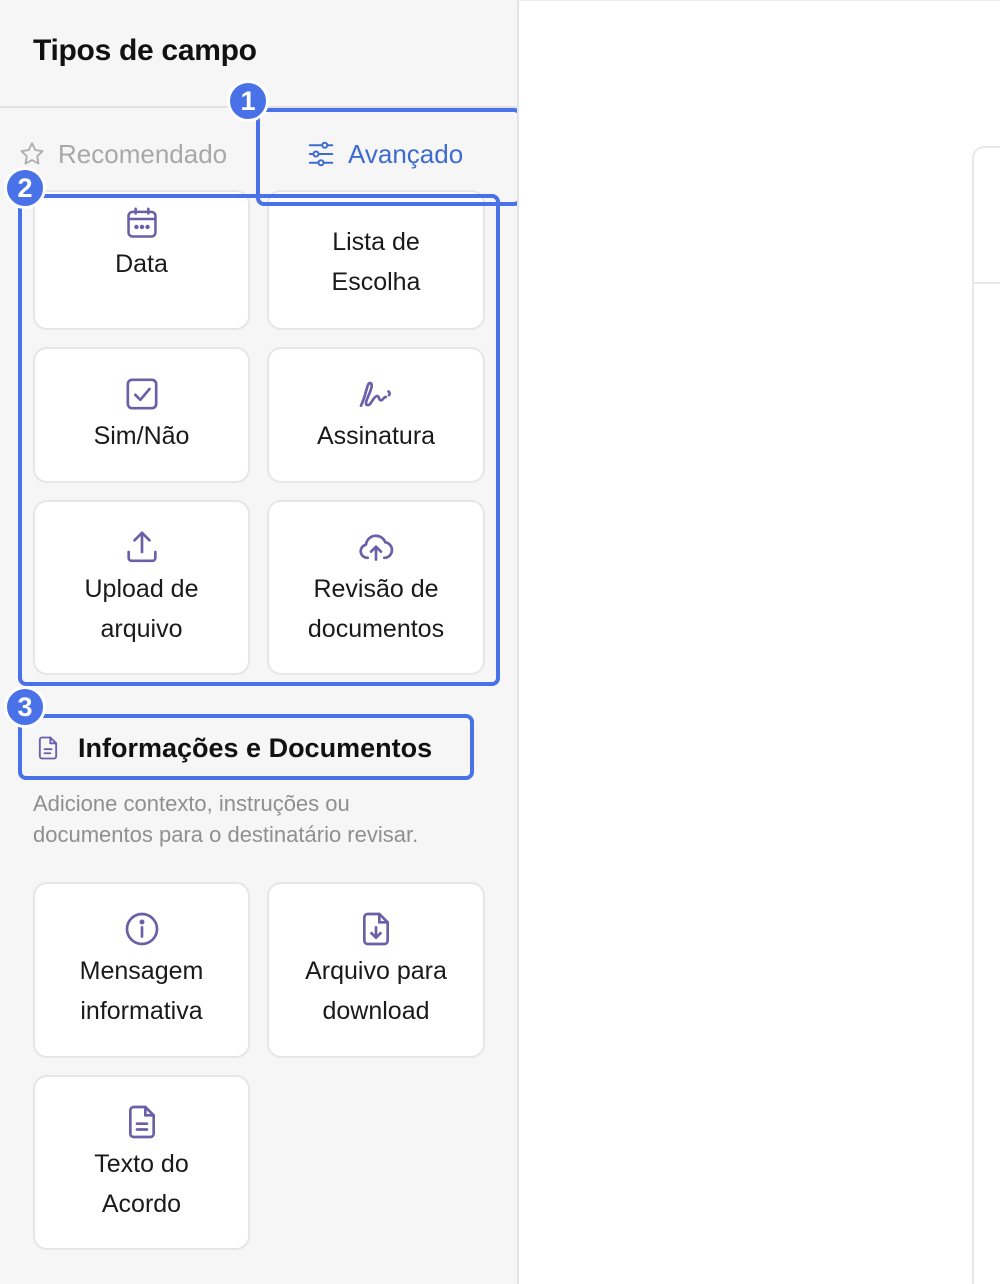 The height and width of the screenshot is (1284, 1000). Describe the element at coordinates (141, 1121) in the screenshot. I see `file-text-icon` at that location.